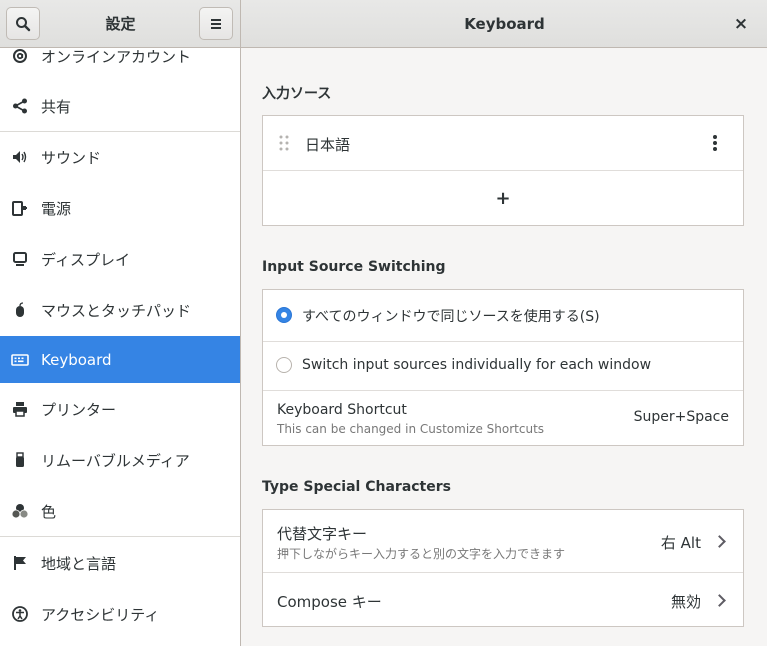  What do you see at coordinates (20, 157) in the screenshot?
I see `speaker-icon` at bounding box center [20, 157].